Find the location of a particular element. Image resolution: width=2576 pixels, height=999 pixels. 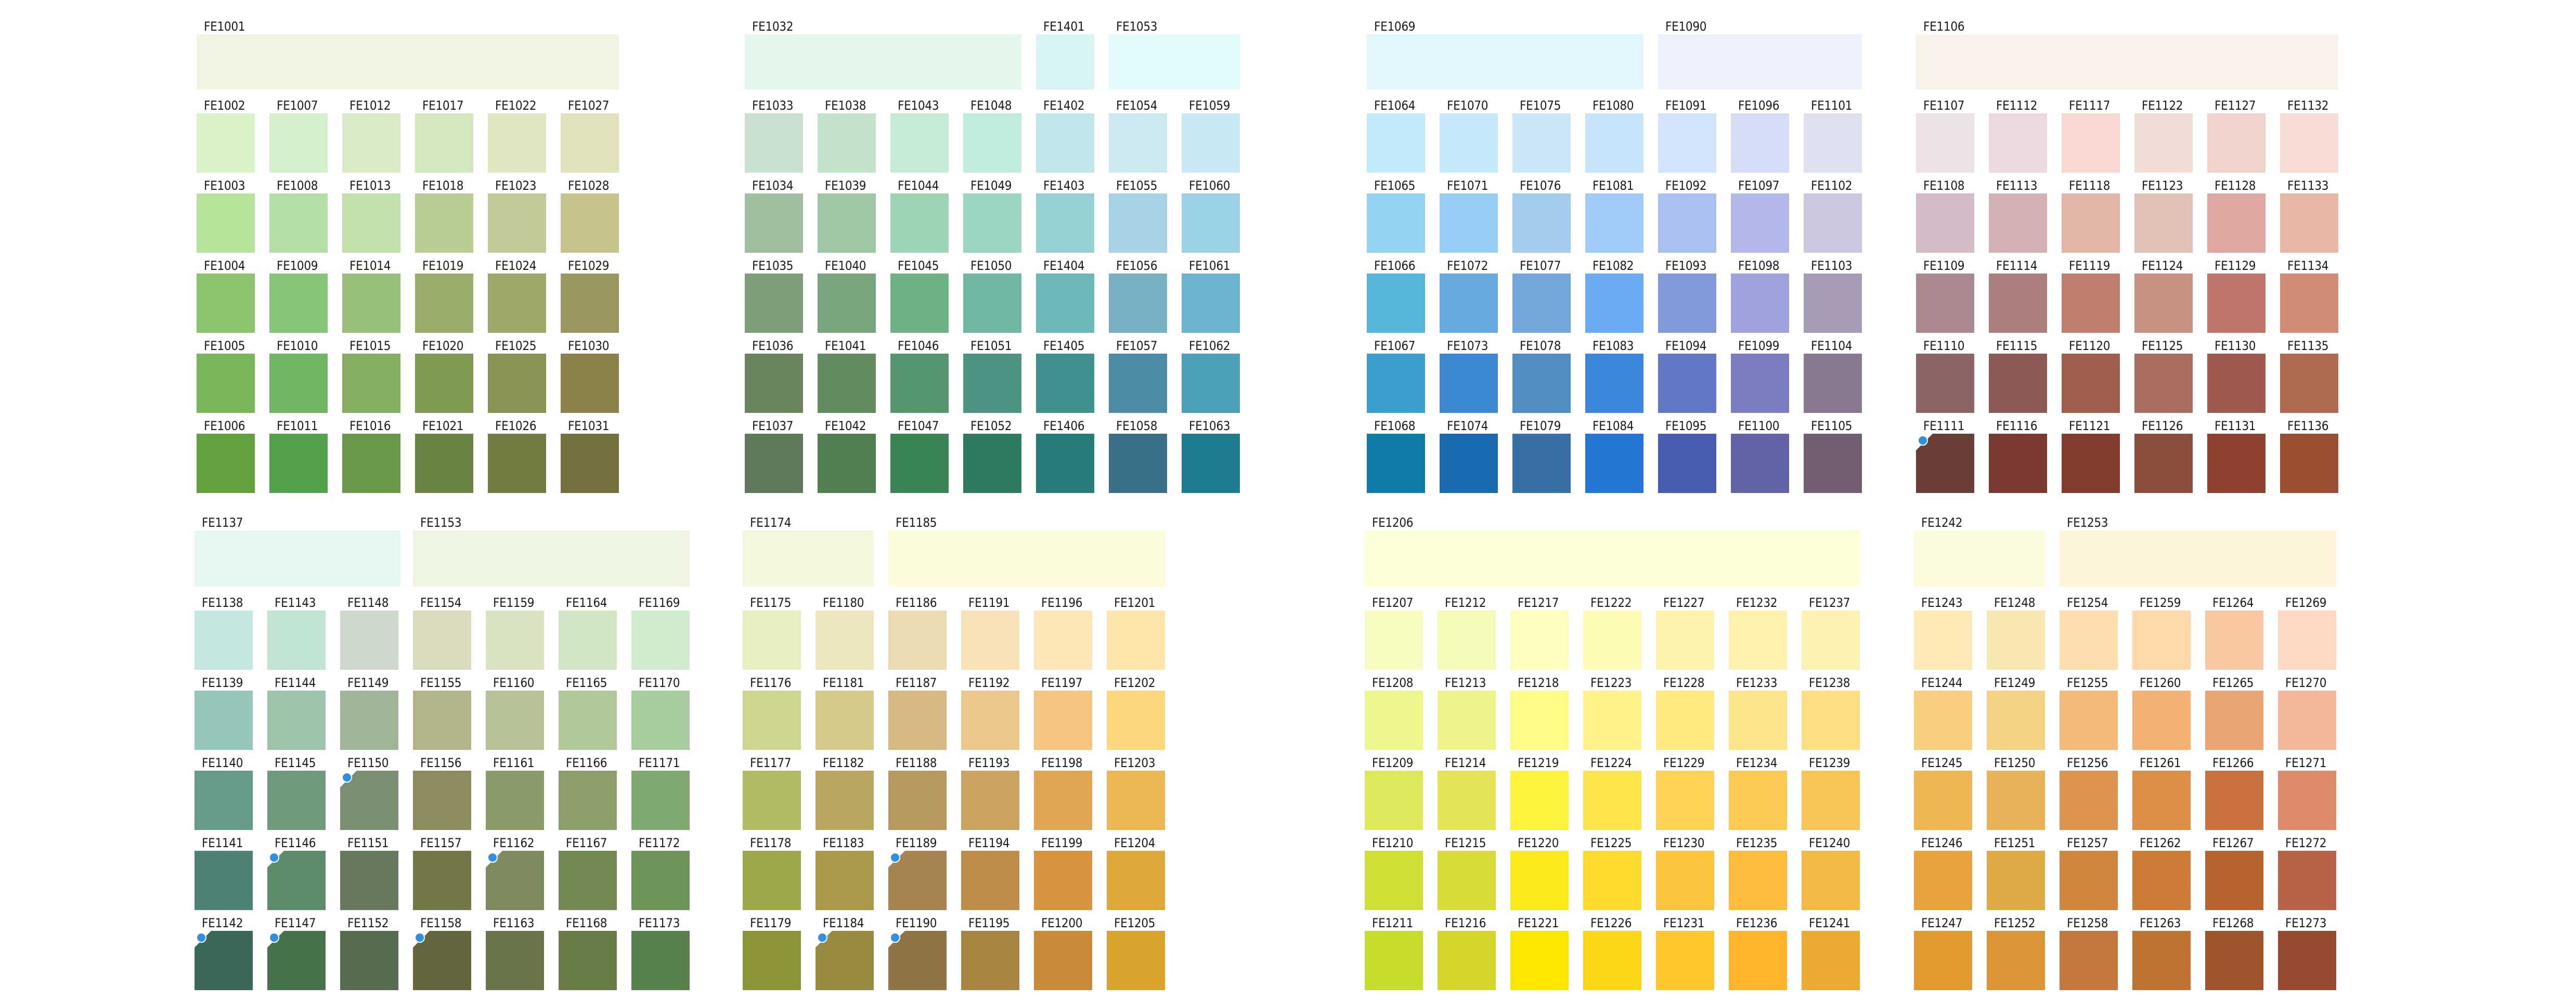

color-chip-fe1184: FE1184 is located at coordinates (845, 952).